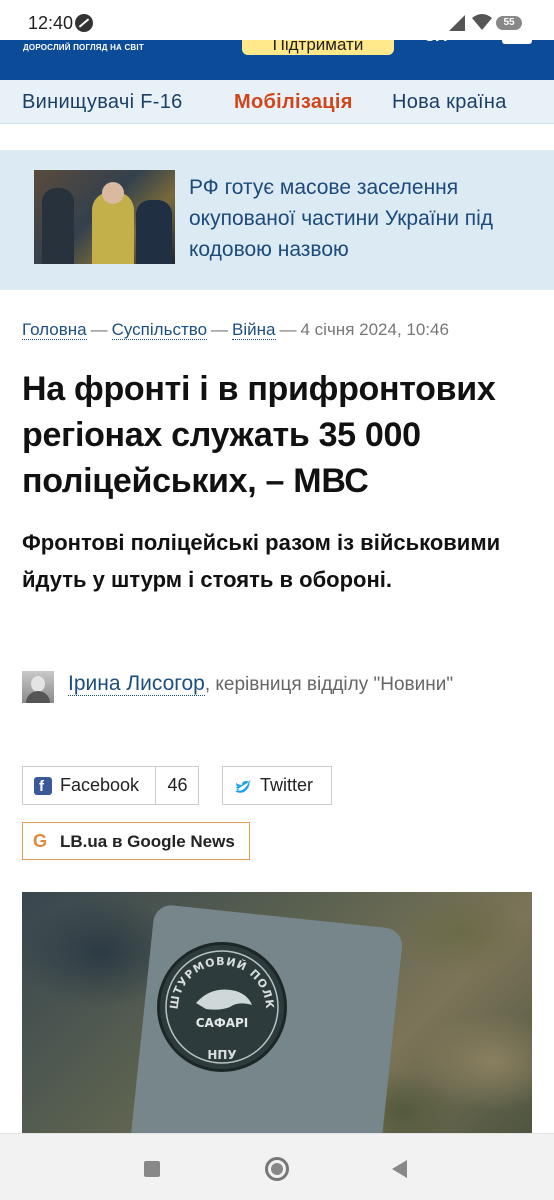 The width and height of the screenshot is (554, 1200). I want to click on system-nav-bar, so click(277, 1166).